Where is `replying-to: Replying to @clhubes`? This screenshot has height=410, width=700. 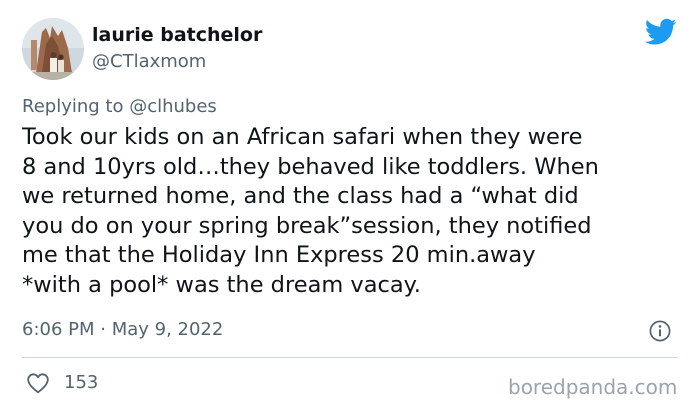
replying-to: Replying to @clhubes is located at coordinates (119, 106).